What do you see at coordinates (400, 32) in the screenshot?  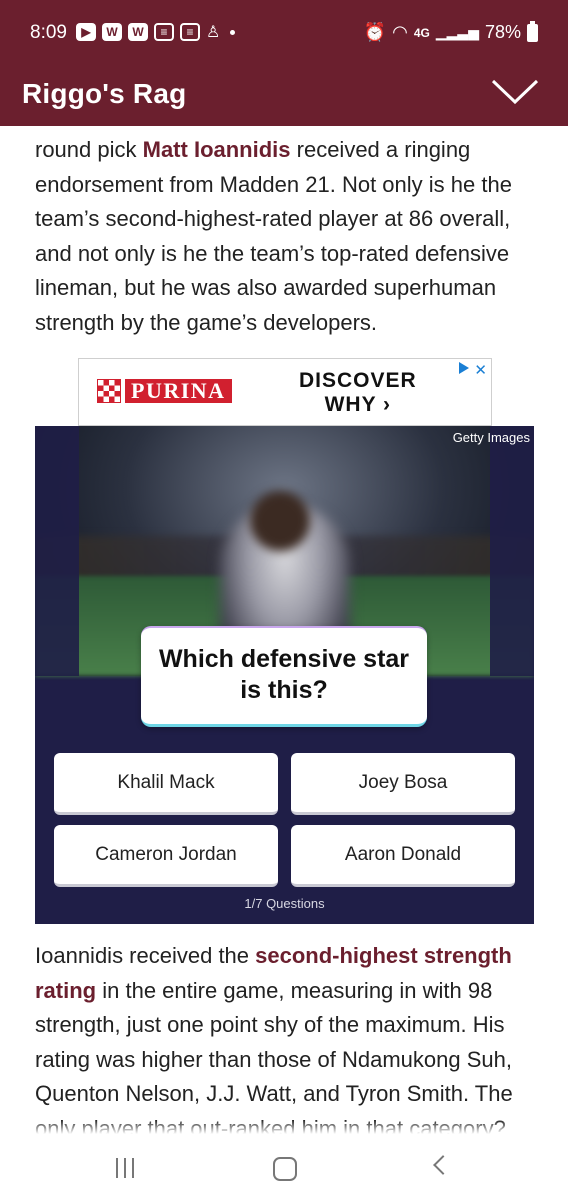 I see `wifi-icon: ◠` at bounding box center [400, 32].